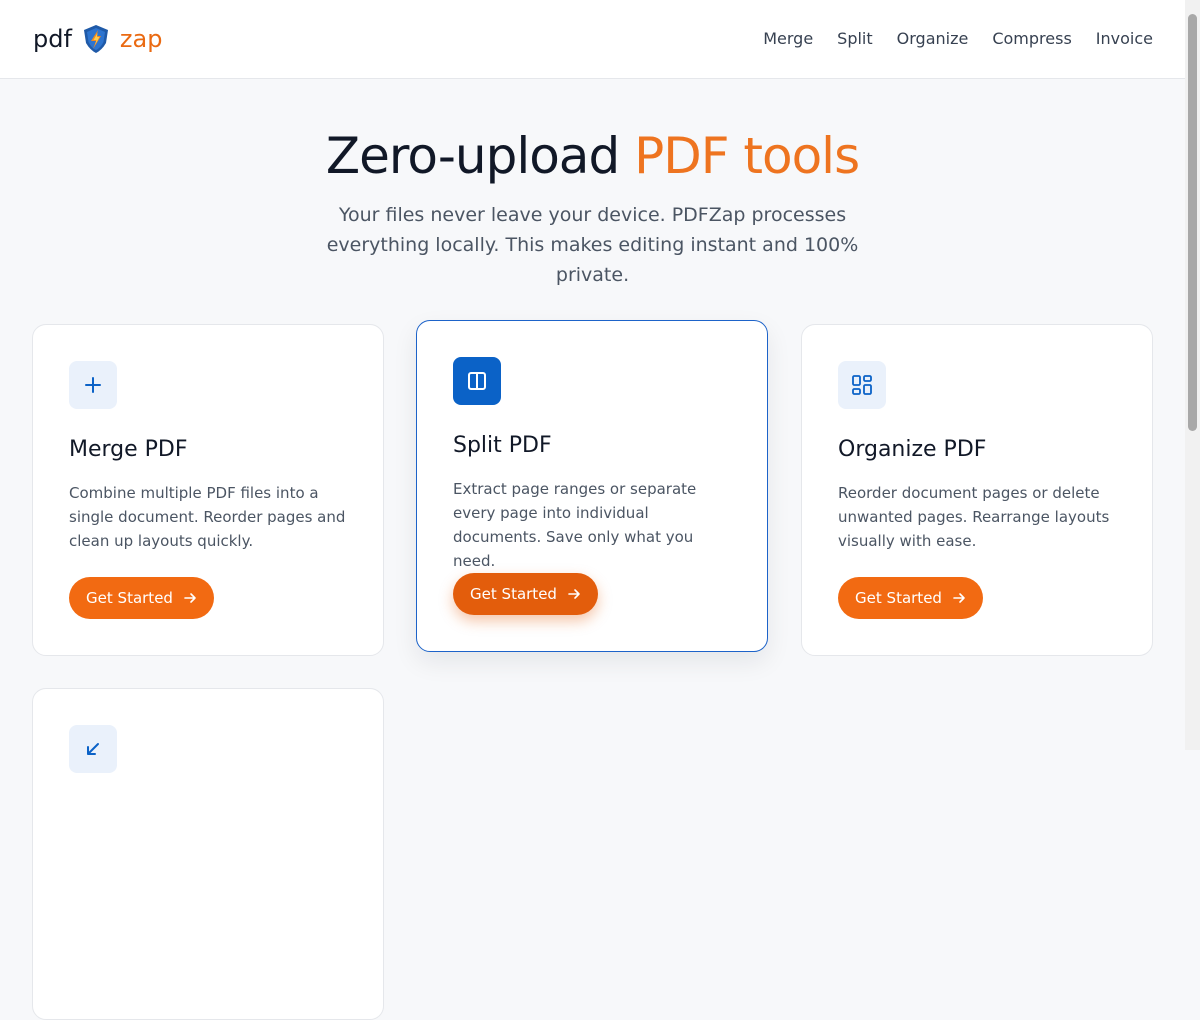  I want to click on columns-icon, so click(477, 381).